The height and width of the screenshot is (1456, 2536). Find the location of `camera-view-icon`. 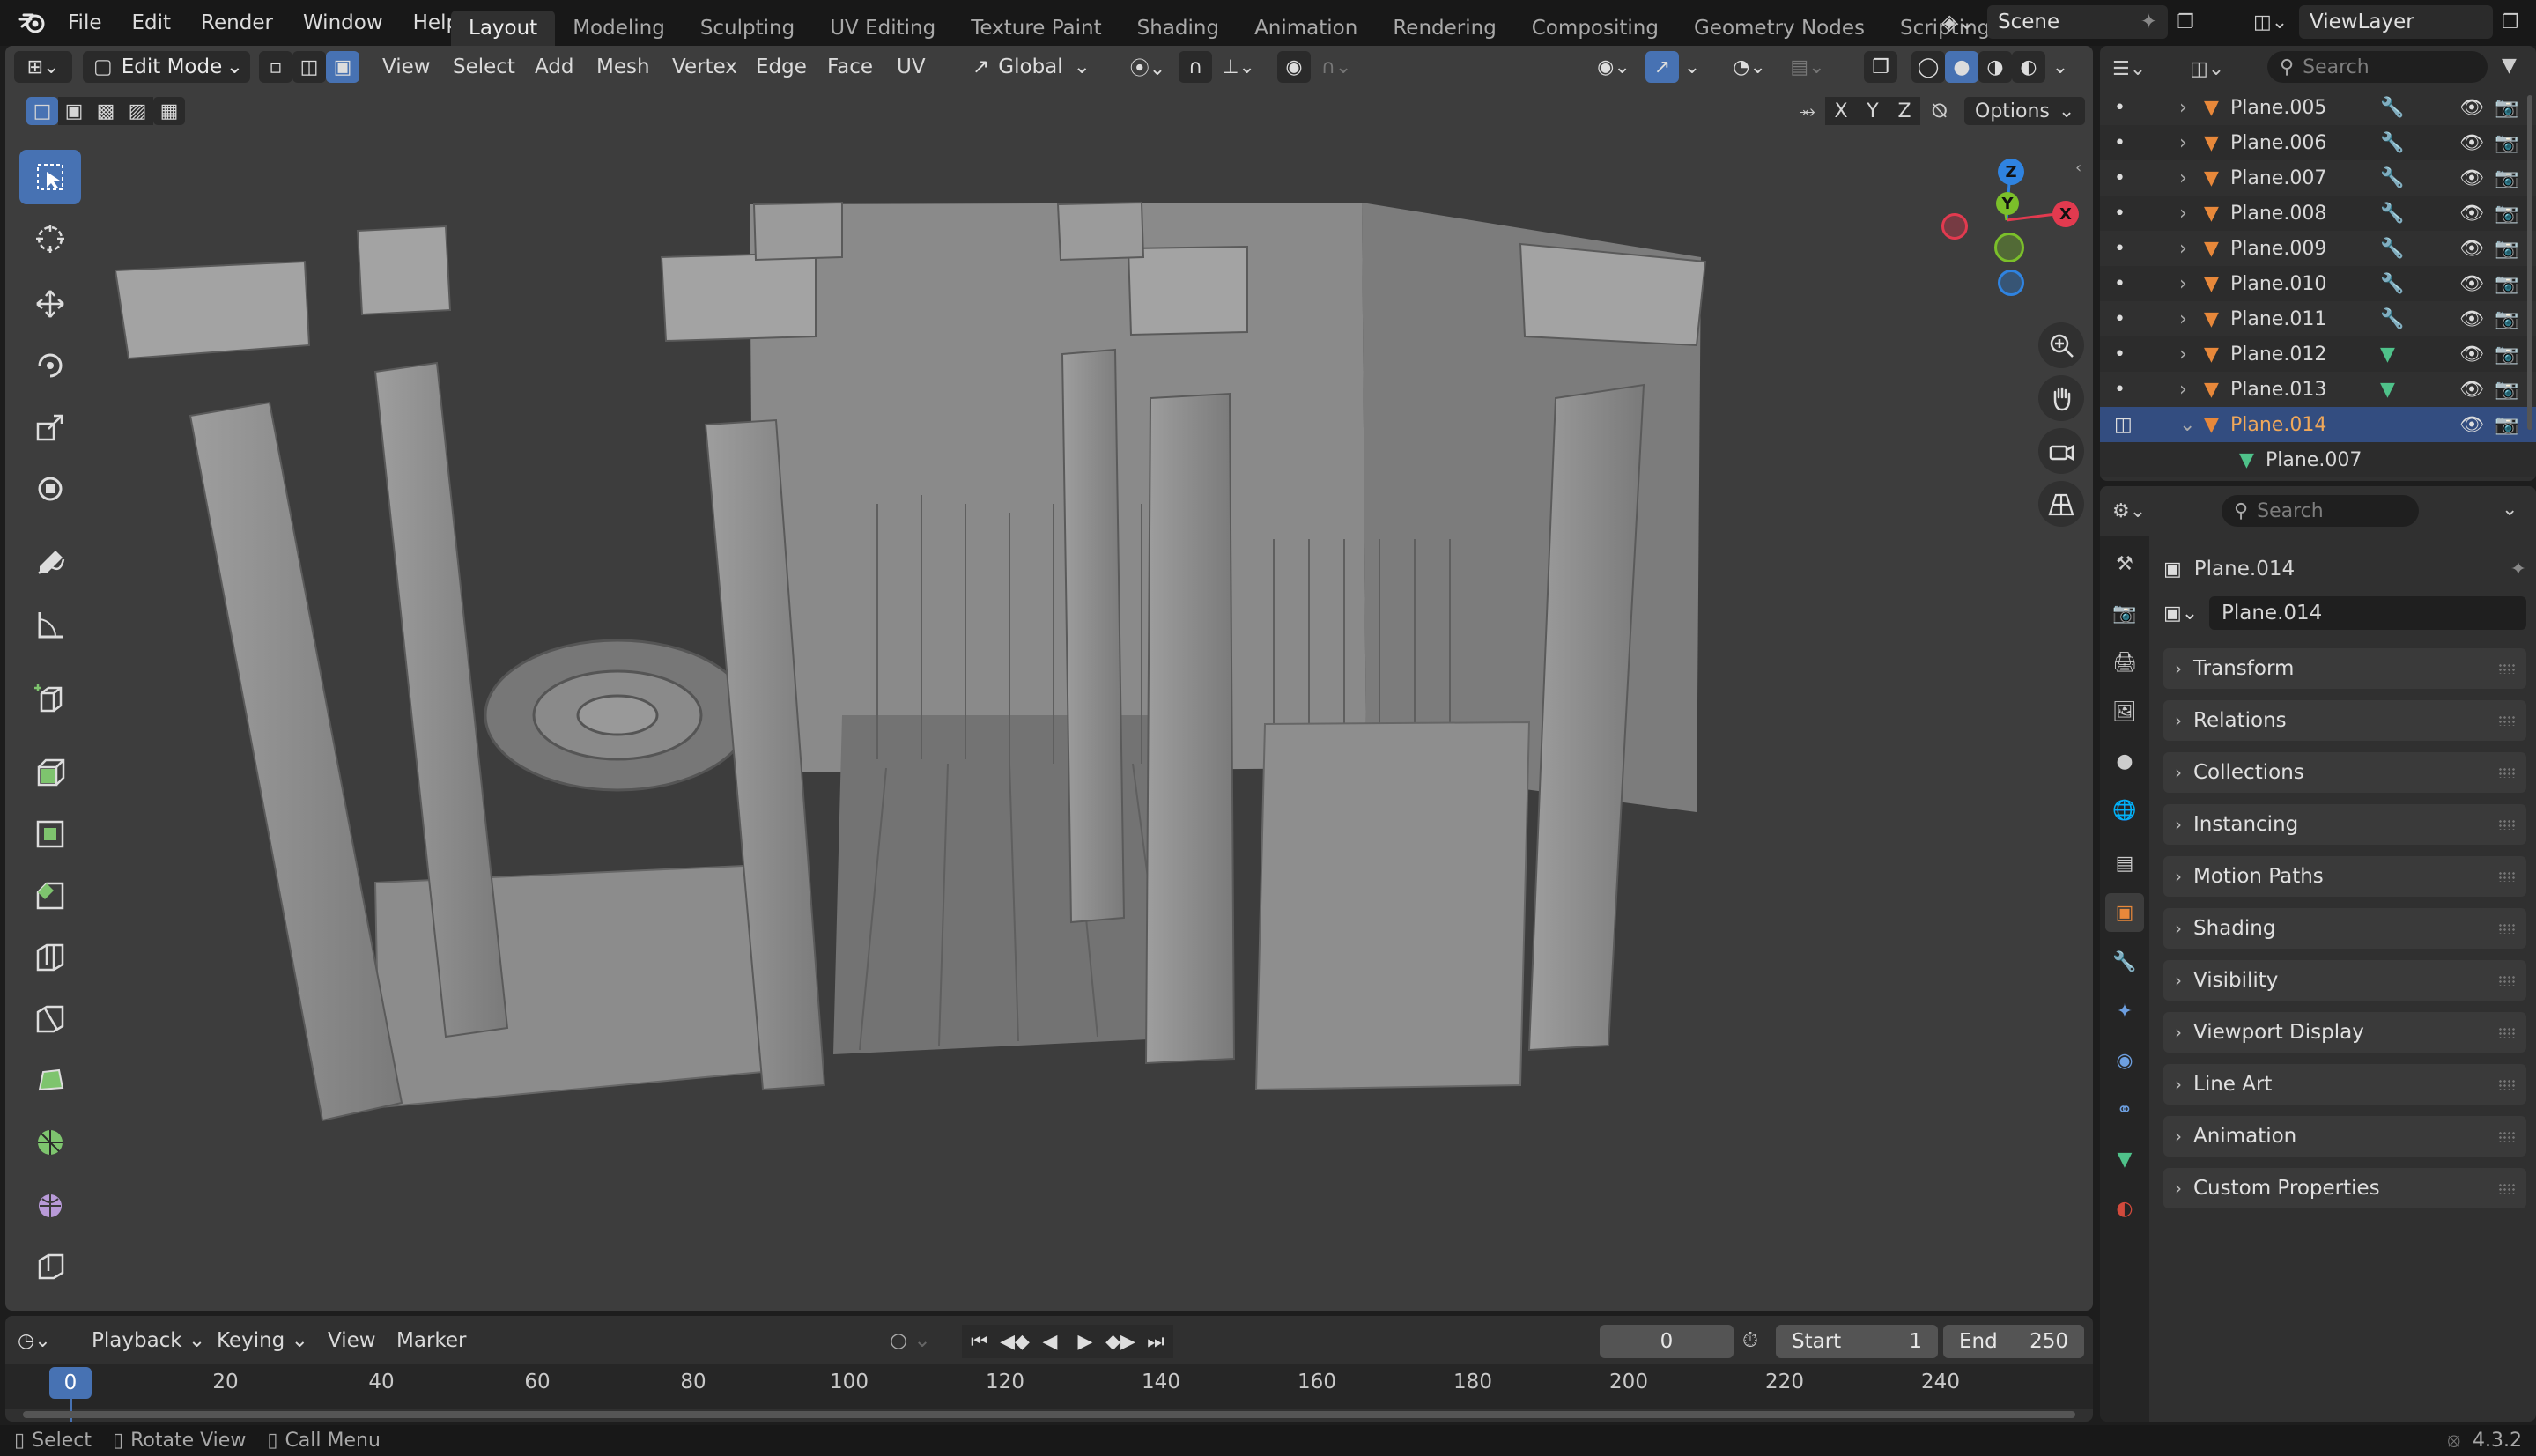

camera-view-icon is located at coordinates (2061, 451).